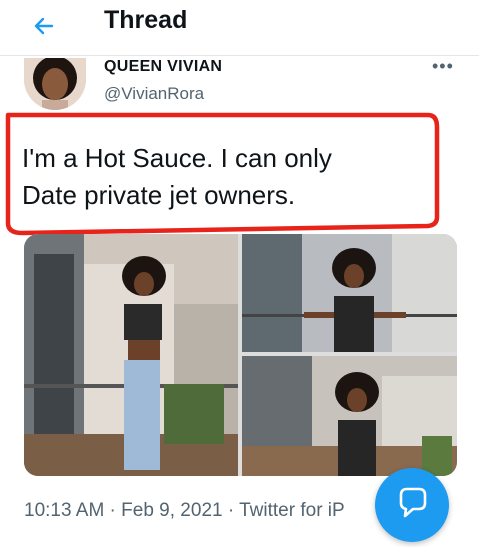 This screenshot has height=547, width=479. Describe the element at coordinates (239, 26) in the screenshot. I see `top-bar: Thread` at that location.